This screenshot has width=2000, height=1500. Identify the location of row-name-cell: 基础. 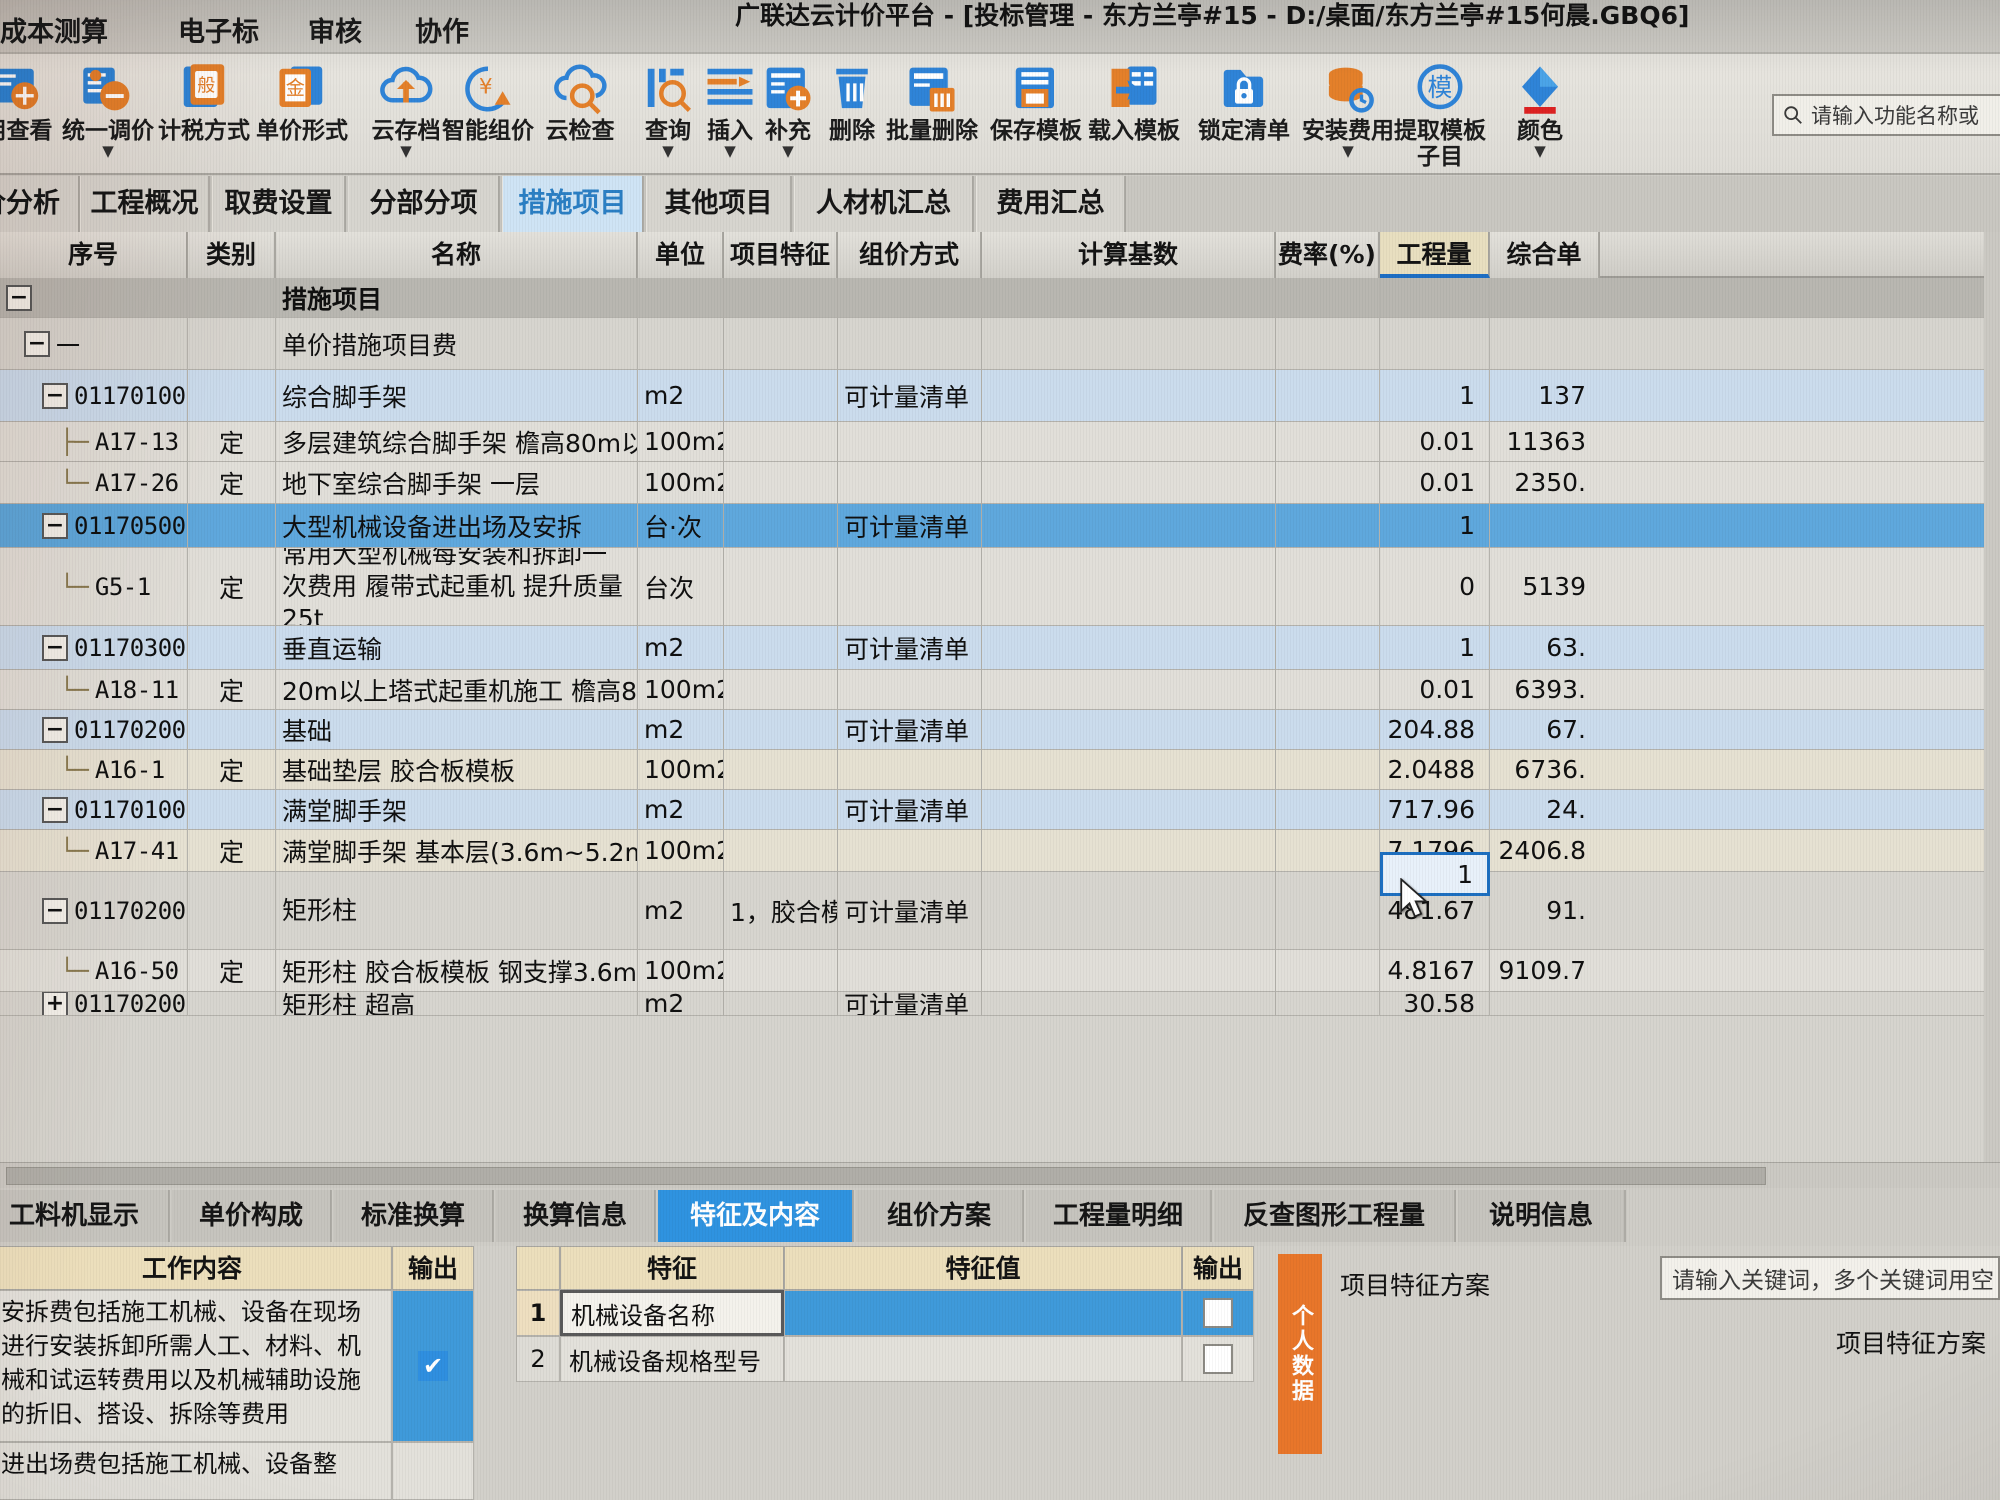
(457, 729).